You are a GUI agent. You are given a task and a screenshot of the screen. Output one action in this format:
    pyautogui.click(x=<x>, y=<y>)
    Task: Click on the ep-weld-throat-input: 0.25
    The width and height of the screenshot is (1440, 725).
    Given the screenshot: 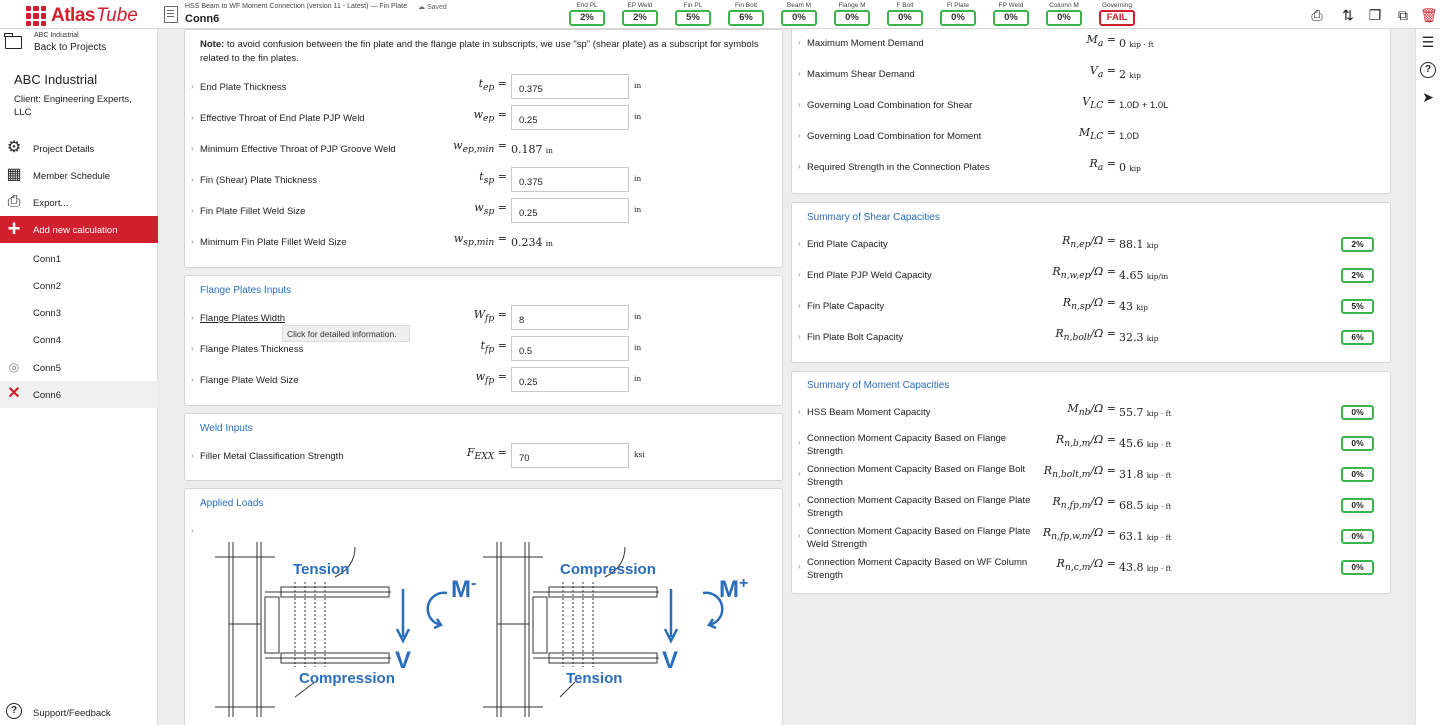 What is the action you would take?
    pyautogui.click(x=570, y=117)
    